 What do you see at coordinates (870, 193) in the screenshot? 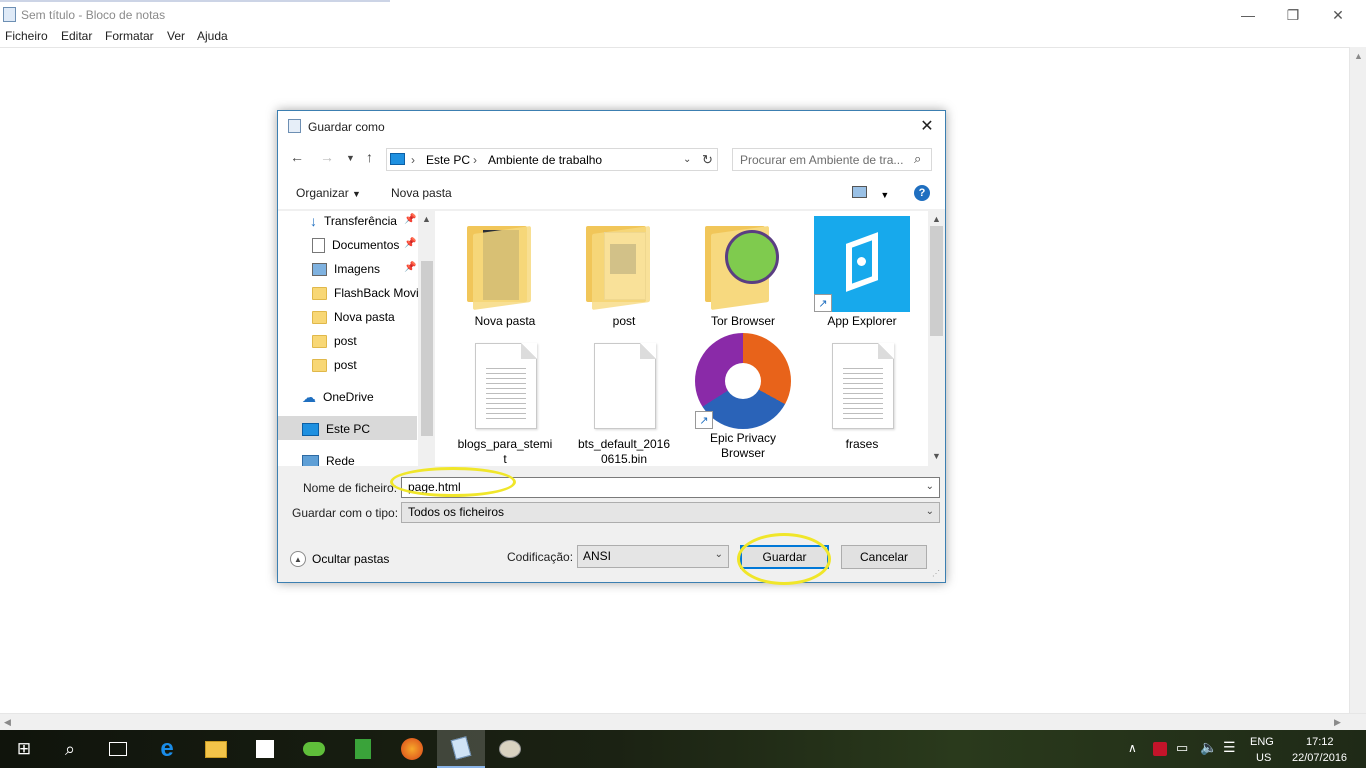
I see `view-options-button: ▼` at bounding box center [870, 193].